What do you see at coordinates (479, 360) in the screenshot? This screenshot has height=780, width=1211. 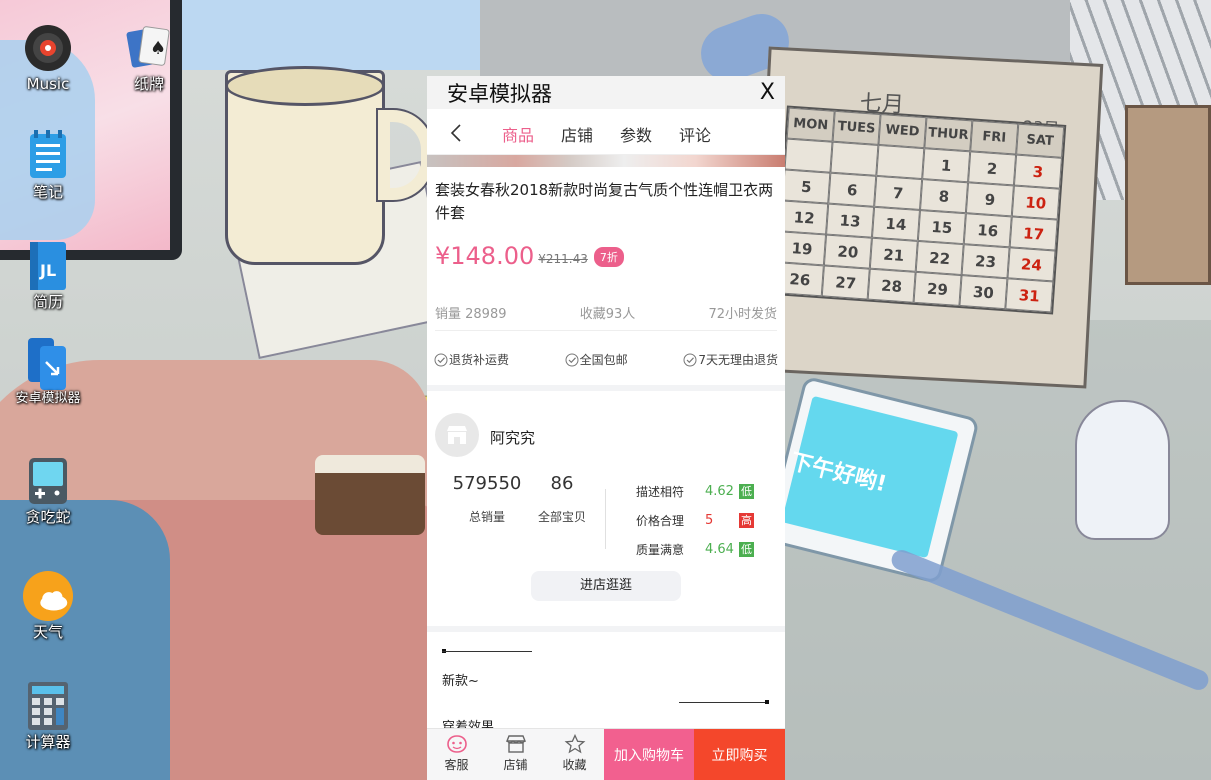 I see `service-label: 退货补运费` at bounding box center [479, 360].